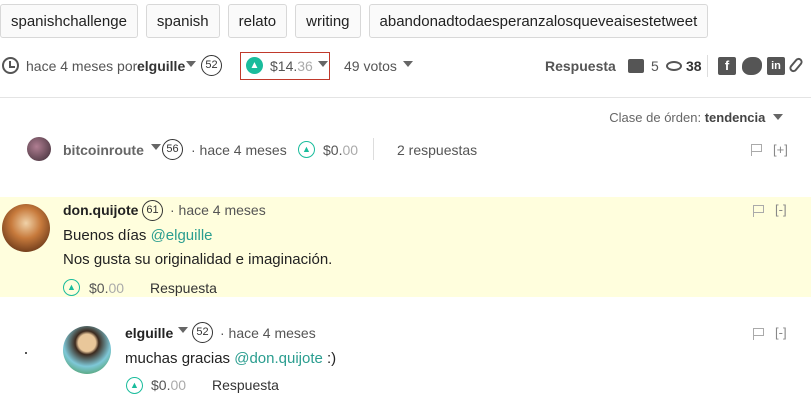 The width and height of the screenshot is (811, 411). I want to click on comment-count: 5, so click(655, 66).